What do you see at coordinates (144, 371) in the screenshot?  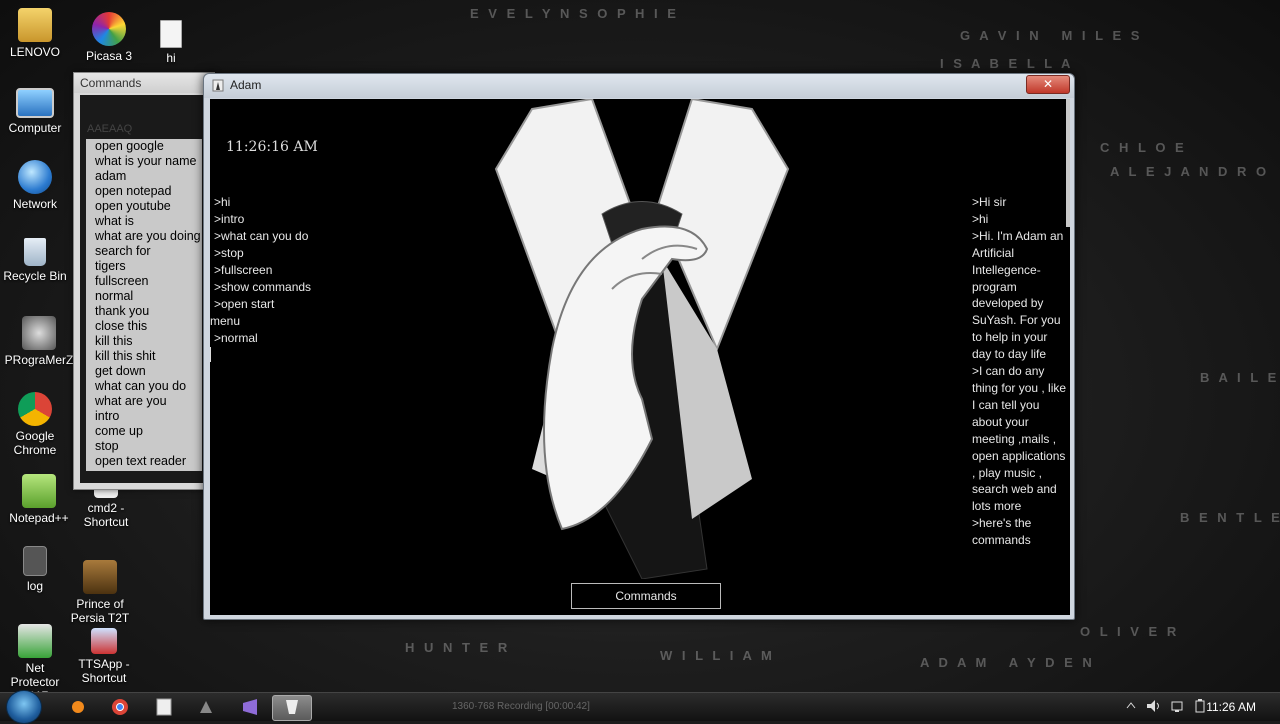 I see `command-item: get down` at bounding box center [144, 371].